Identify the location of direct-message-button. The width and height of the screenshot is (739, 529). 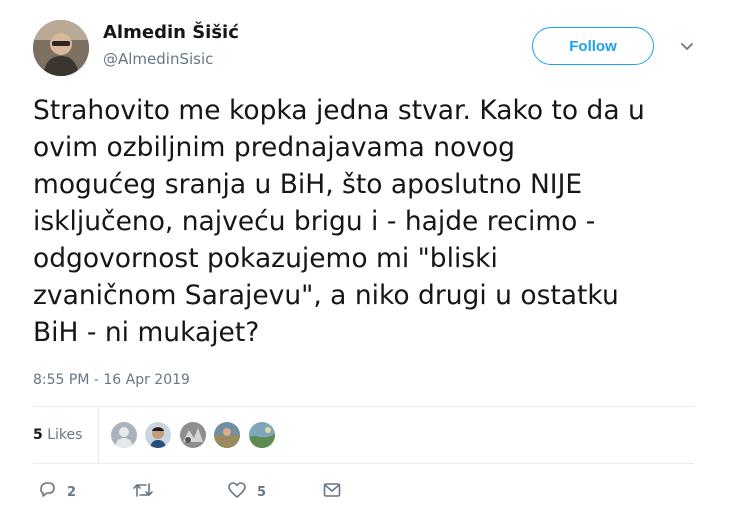
(332, 492).